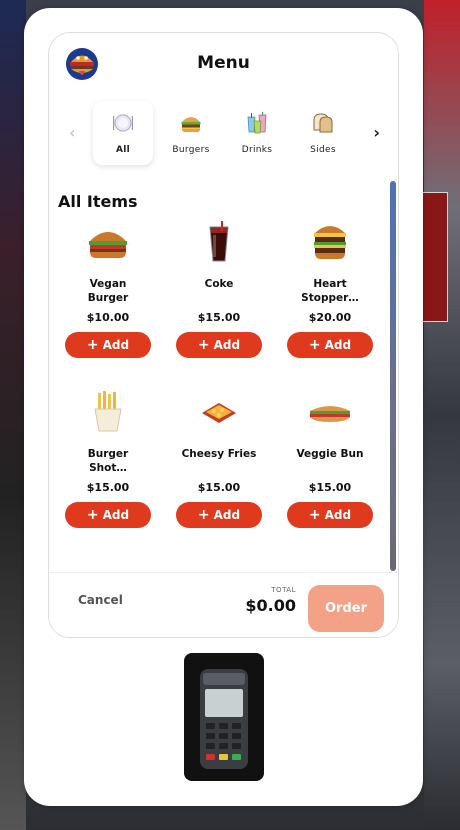 The width and height of the screenshot is (460, 830). Describe the element at coordinates (442, 415) in the screenshot. I see `background-right` at that location.